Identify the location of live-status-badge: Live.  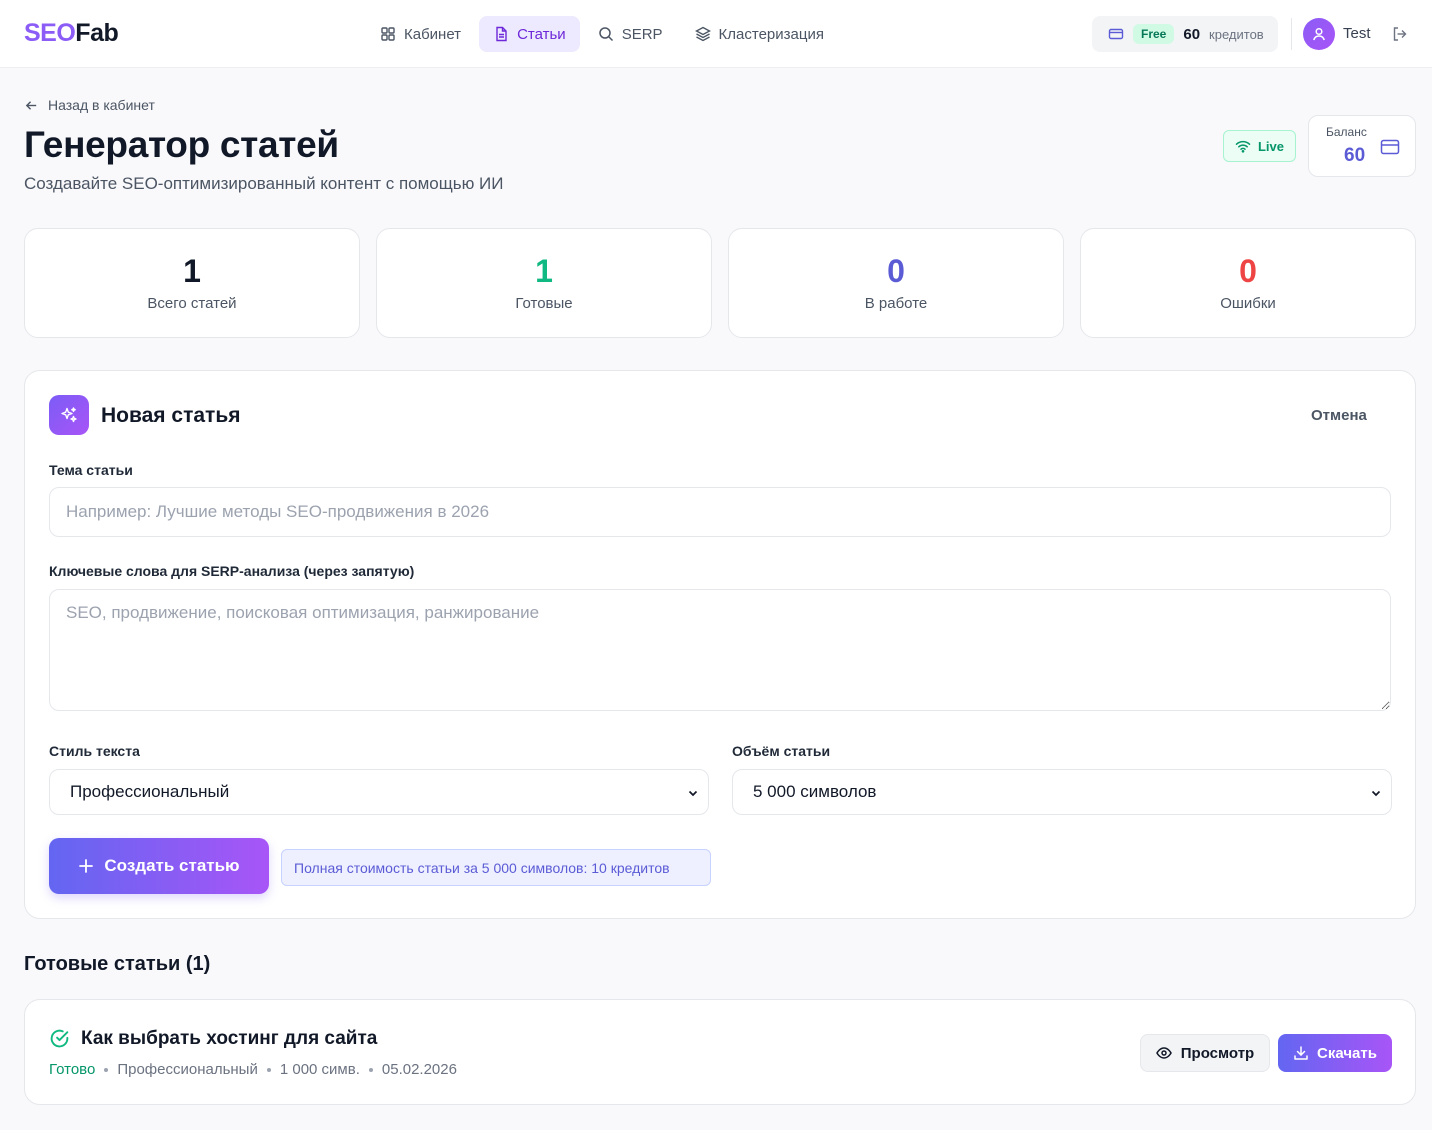
(1259, 146).